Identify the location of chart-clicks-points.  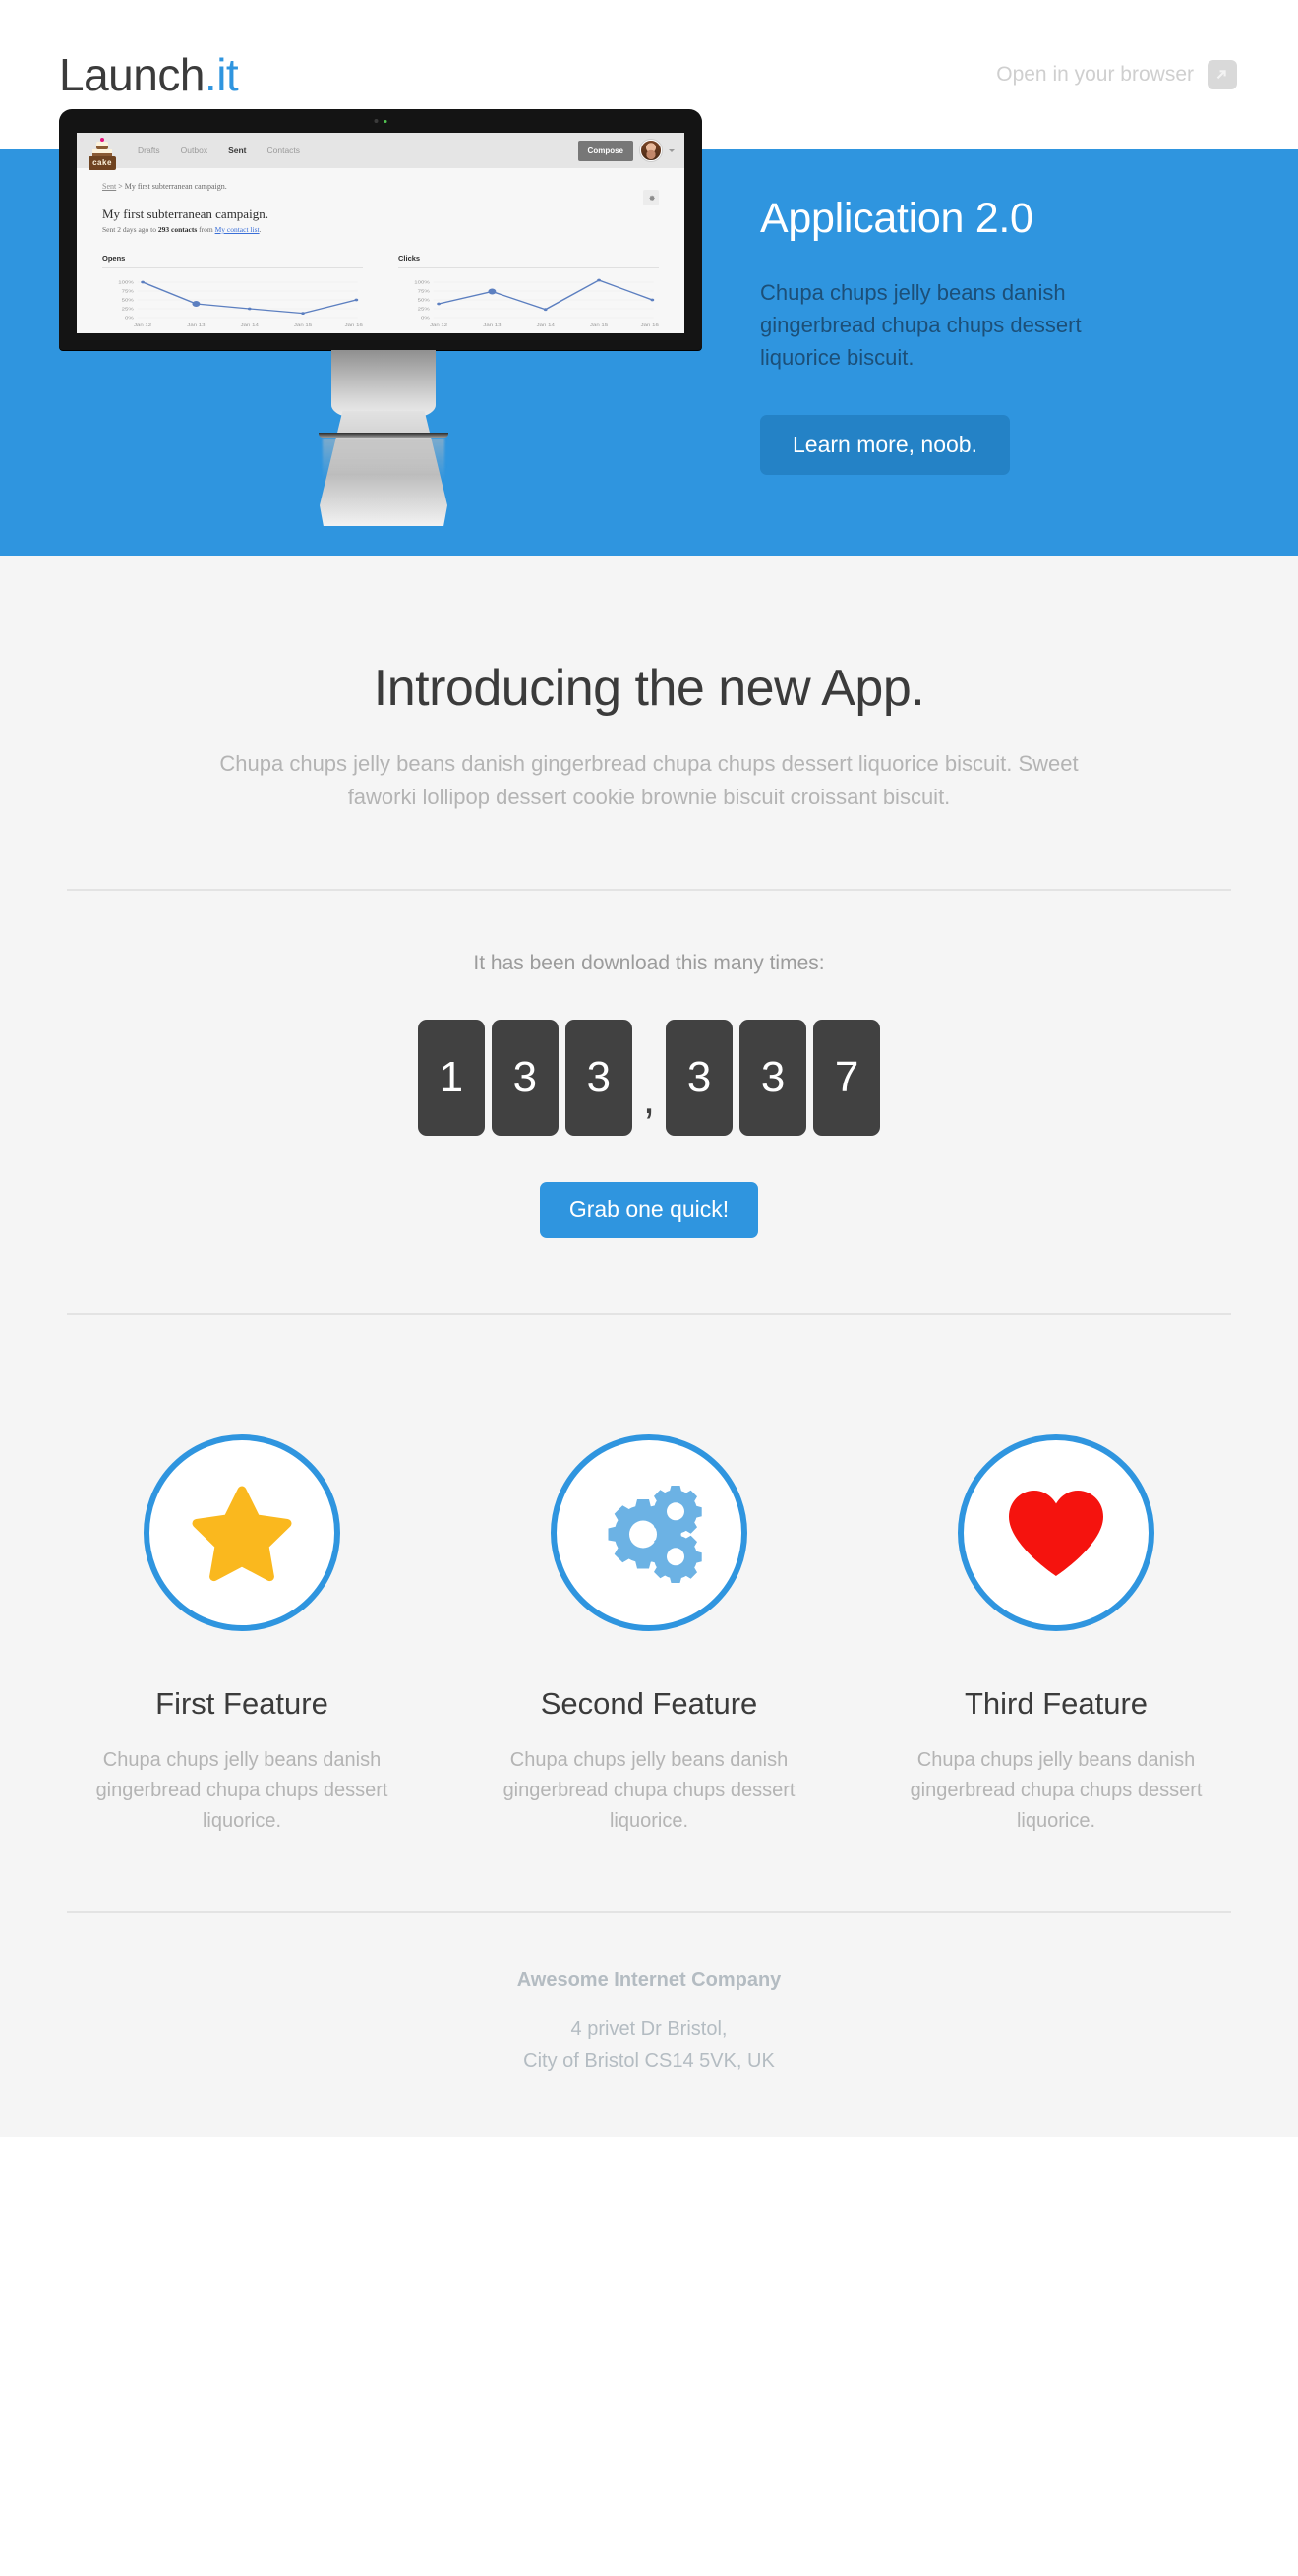
(546, 295).